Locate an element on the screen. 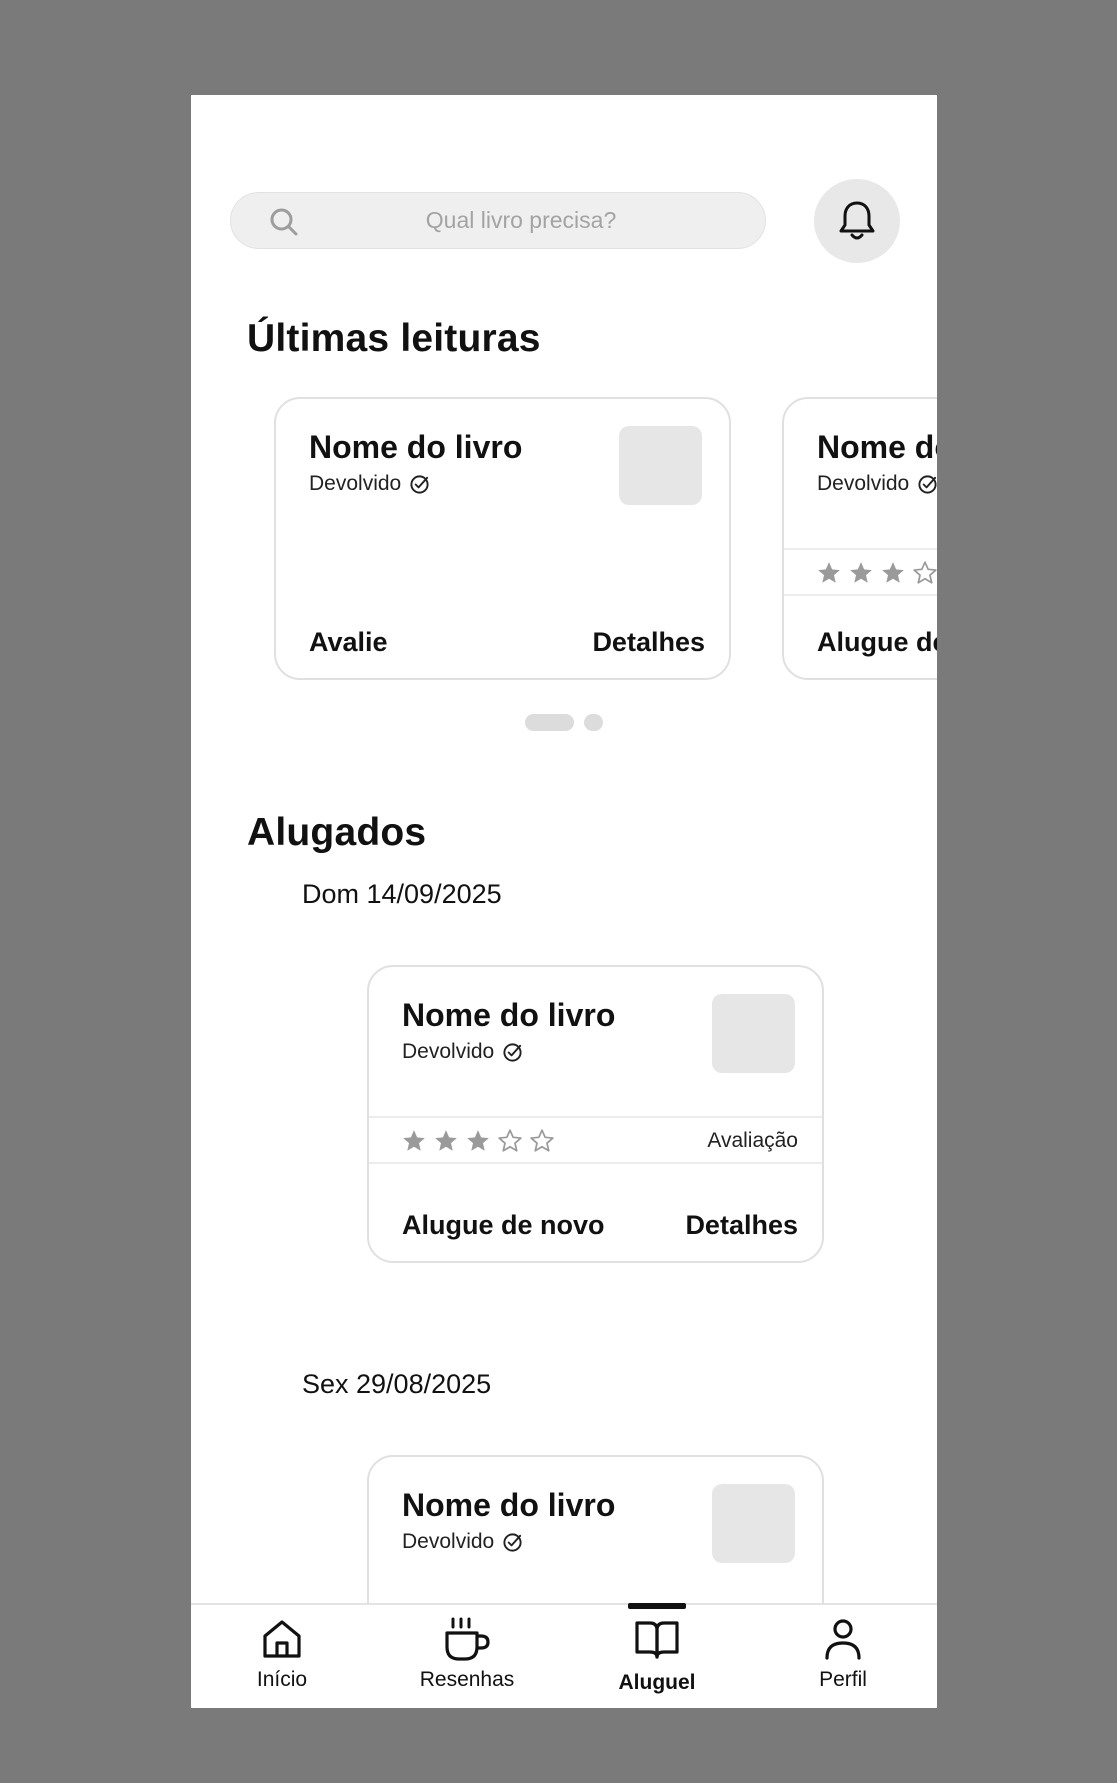  coffee-cup-icon is located at coordinates (467, 1639).